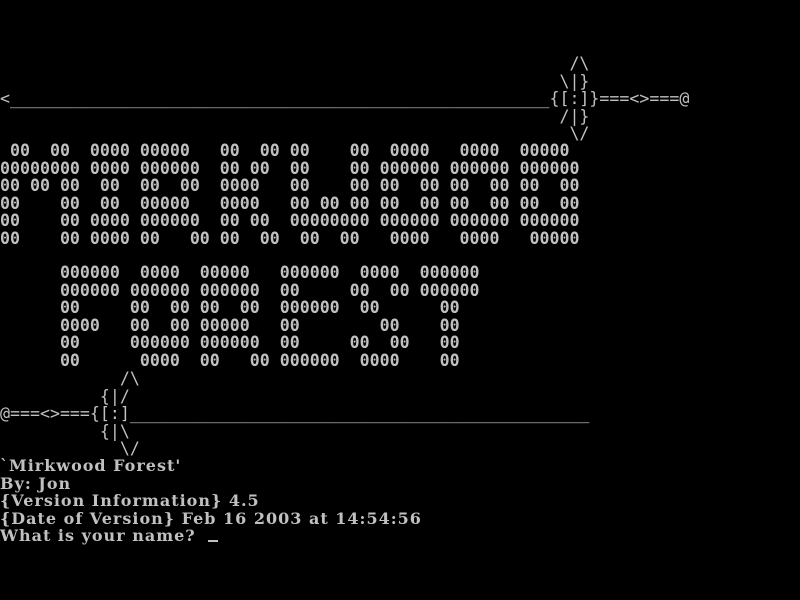 This screenshot has width=800, height=600. What do you see at coordinates (211, 536) in the screenshot?
I see `name-prompt-line: What is your name?` at bounding box center [211, 536].